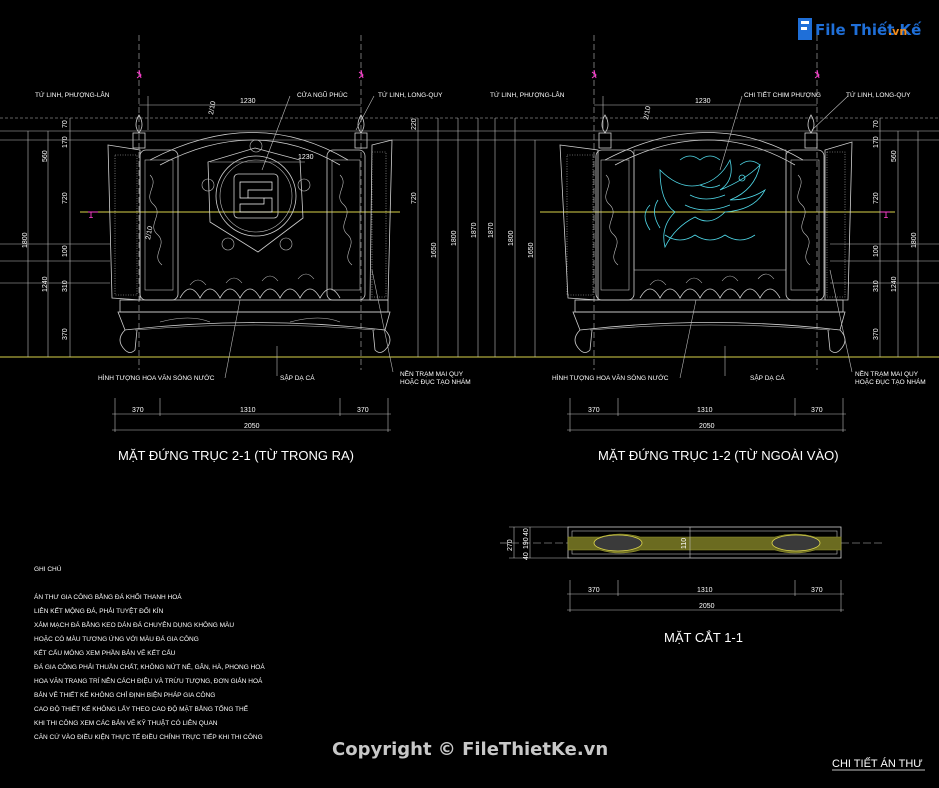 The image size is (939, 788). What do you see at coordinates (684, 543) in the screenshot?
I see `dim-sec-110: 110` at bounding box center [684, 543].